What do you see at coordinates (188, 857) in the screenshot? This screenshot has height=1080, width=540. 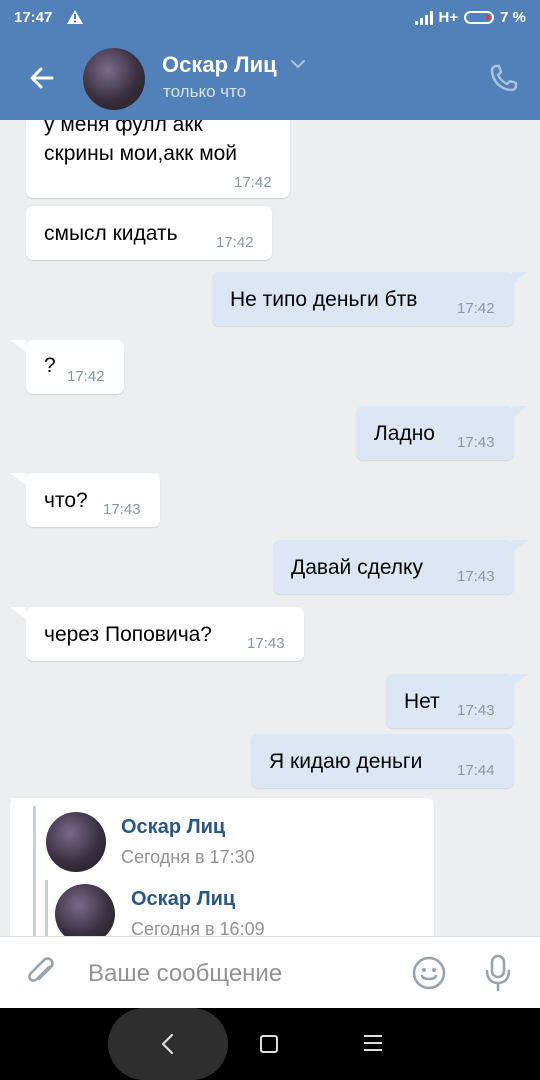 I see `forwarded-date: Сегодня в 17:30` at bounding box center [188, 857].